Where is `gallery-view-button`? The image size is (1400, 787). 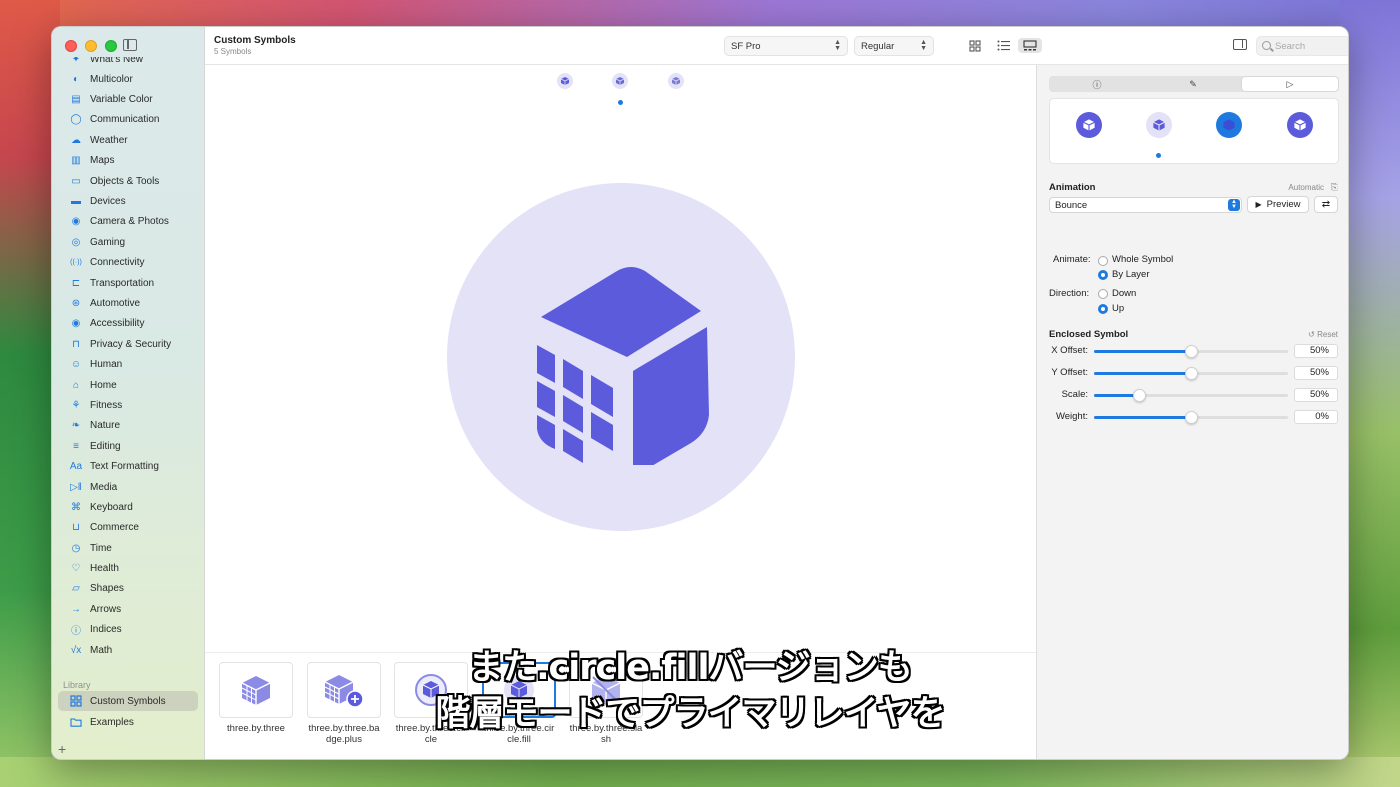
gallery-view-button is located at coordinates (1030, 45).